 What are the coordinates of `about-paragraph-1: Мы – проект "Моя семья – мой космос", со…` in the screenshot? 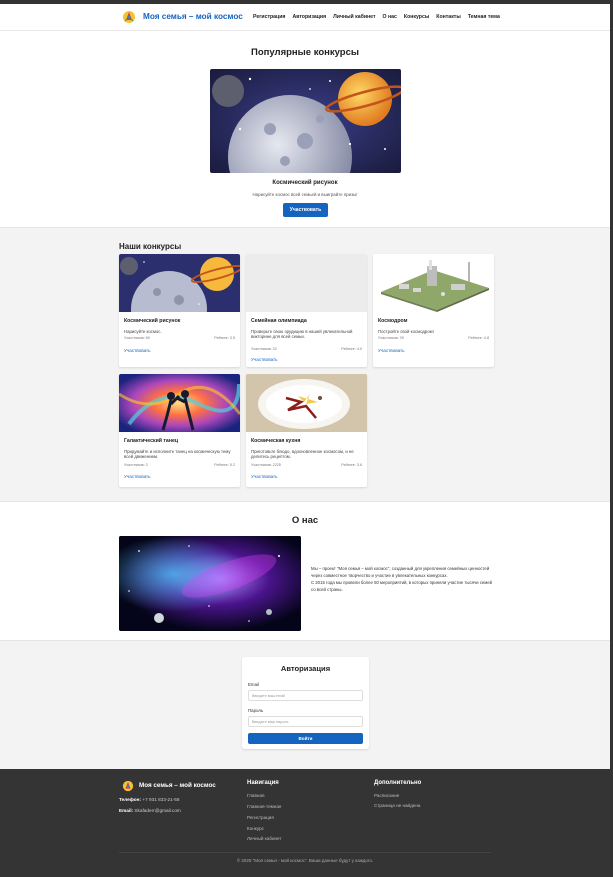 It's located at (400, 572).